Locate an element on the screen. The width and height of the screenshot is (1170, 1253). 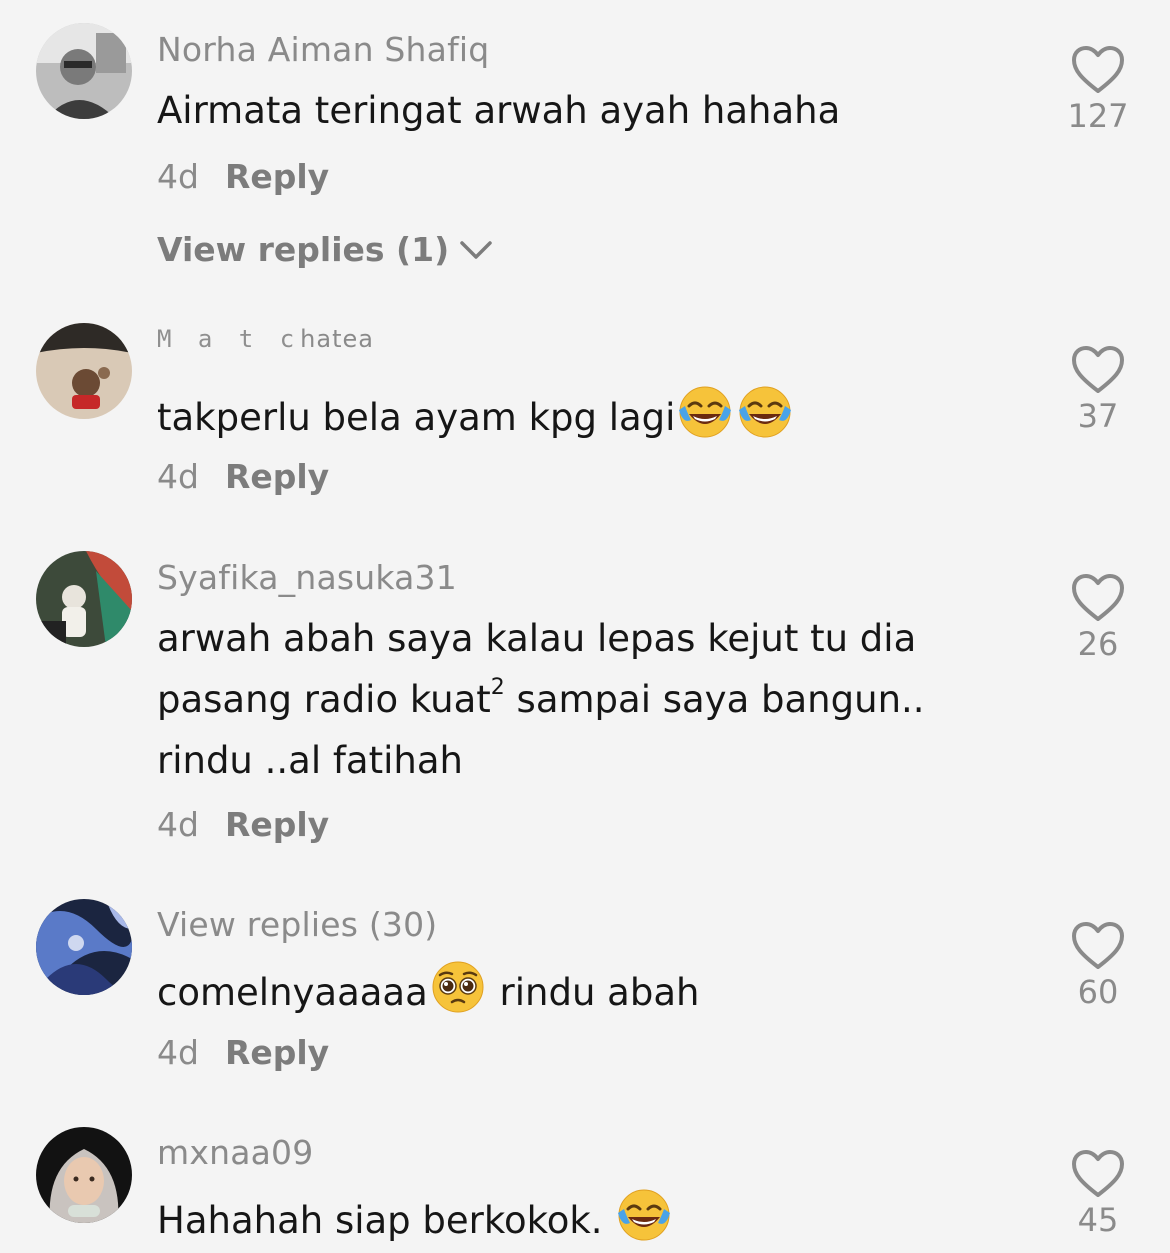
comment-text: comelnyaaaaa rindu abah is located at coordinates (587, 991).